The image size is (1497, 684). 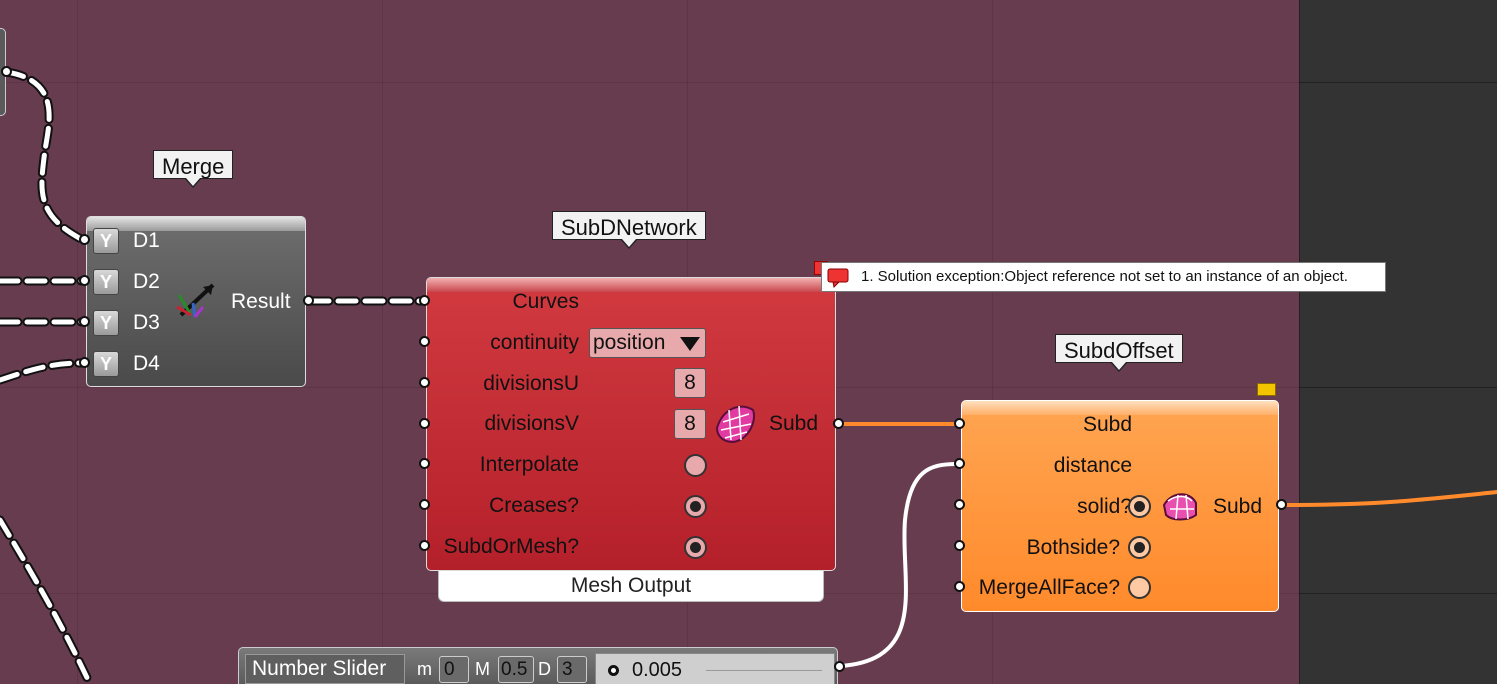 I want to click on merge-title: Merge, so click(x=193, y=166).